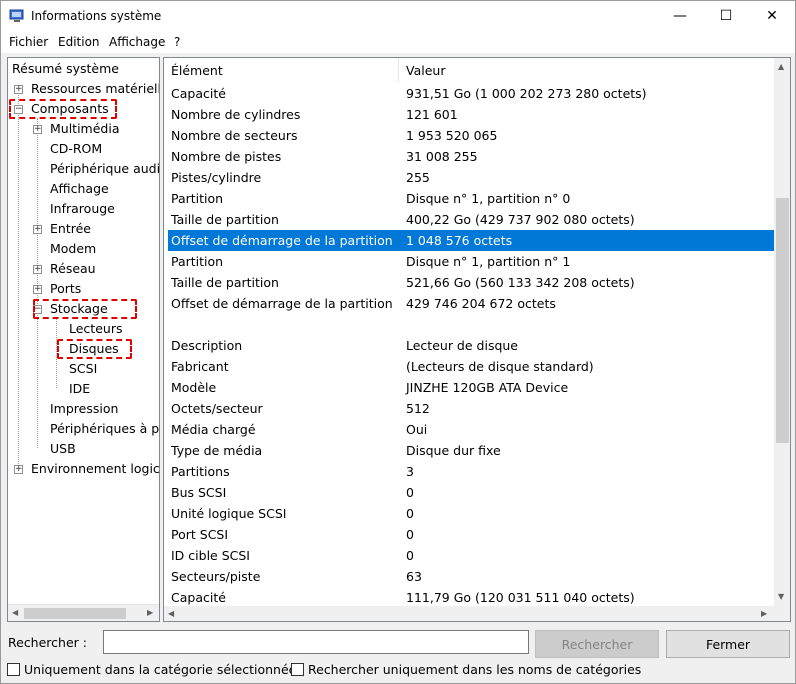 The height and width of the screenshot is (684, 796). What do you see at coordinates (16, 15) in the screenshot?
I see `system-info-app-icon` at bounding box center [16, 15].